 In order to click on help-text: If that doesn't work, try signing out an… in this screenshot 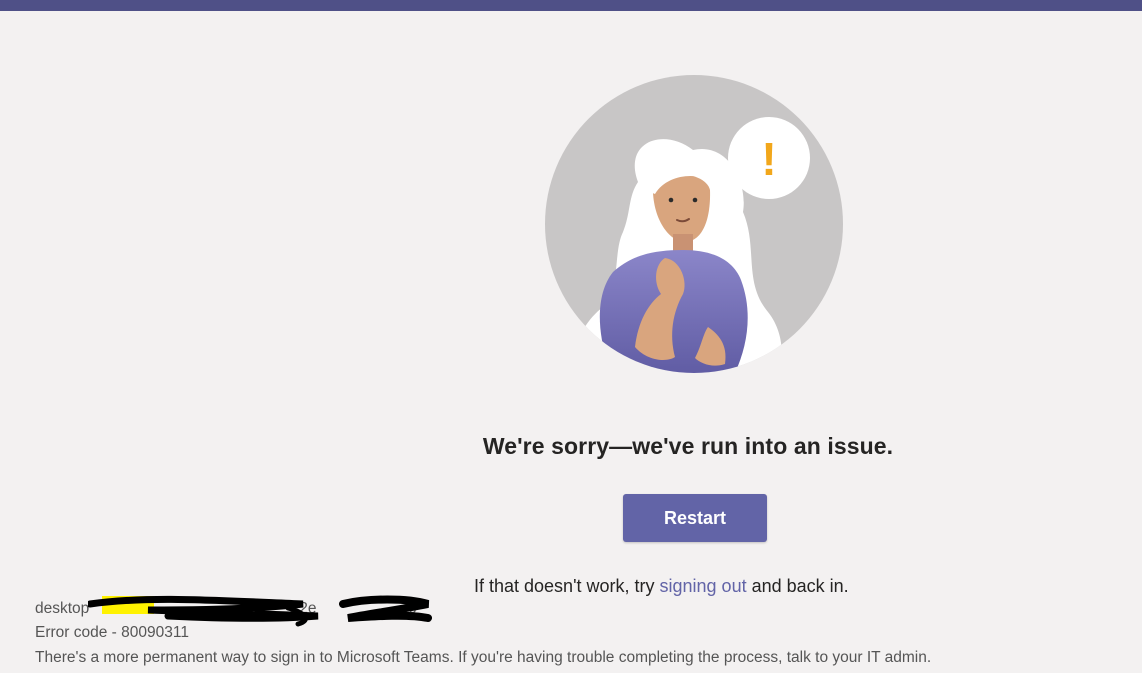, I will do `click(661, 586)`.